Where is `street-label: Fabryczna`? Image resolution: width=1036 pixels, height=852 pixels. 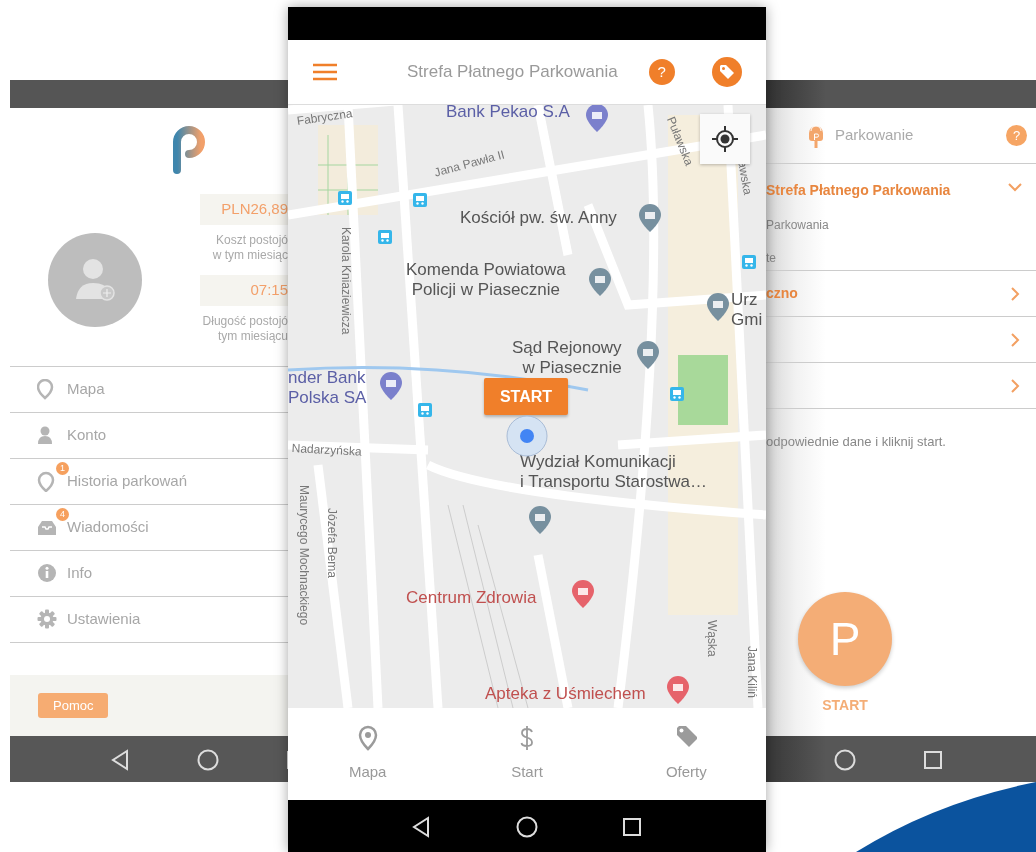
street-label: Fabryczna is located at coordinates (325, 118).